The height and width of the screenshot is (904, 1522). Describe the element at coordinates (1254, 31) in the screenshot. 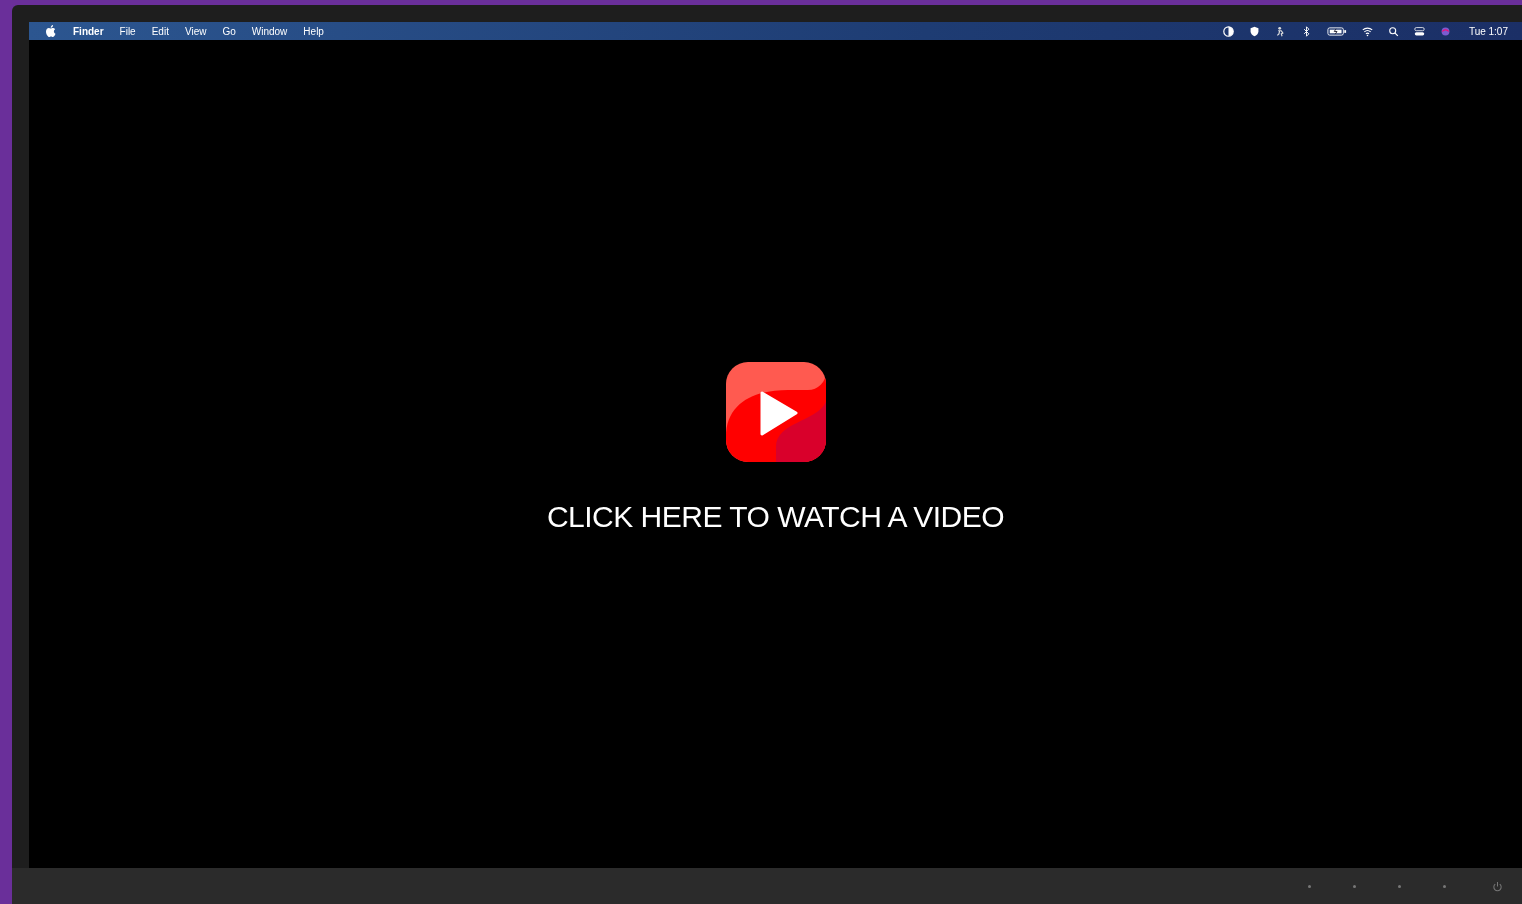

I see `shield-icon` at that location.